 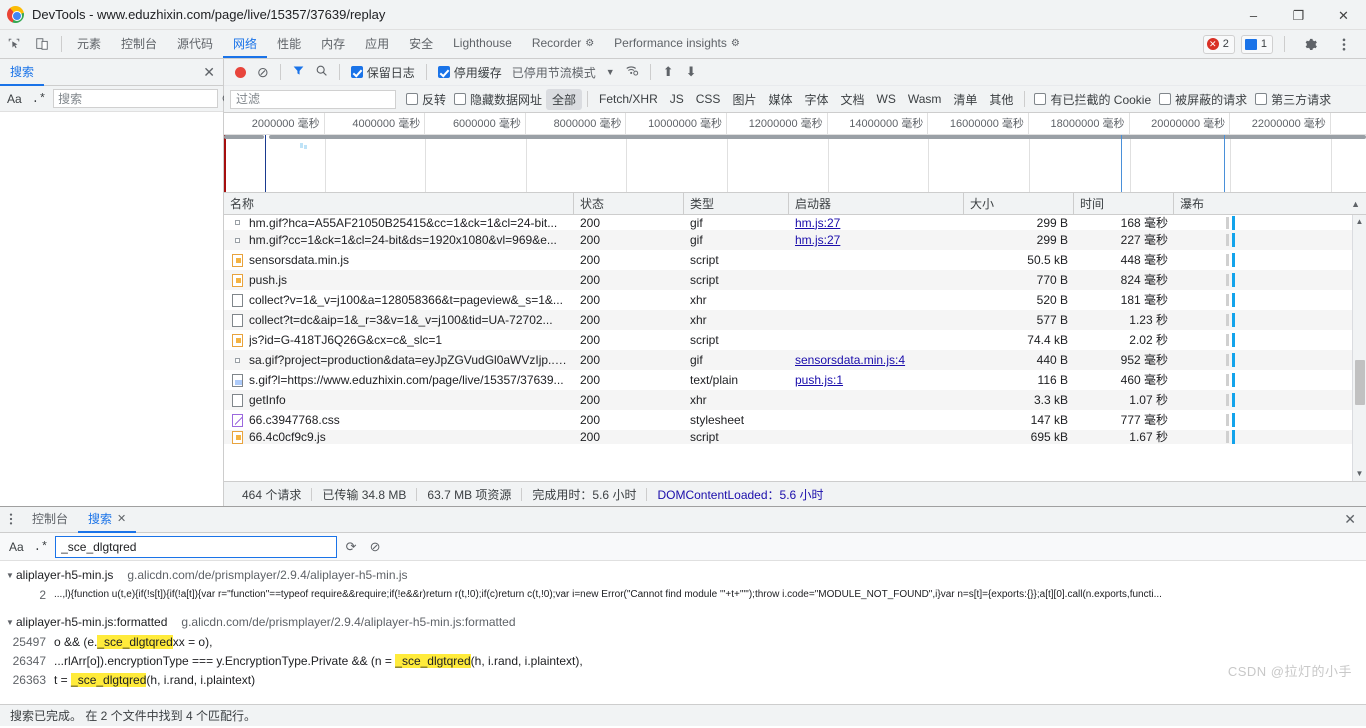 I want to click on message-count-badge: 1, so click(x=1256, y=44).